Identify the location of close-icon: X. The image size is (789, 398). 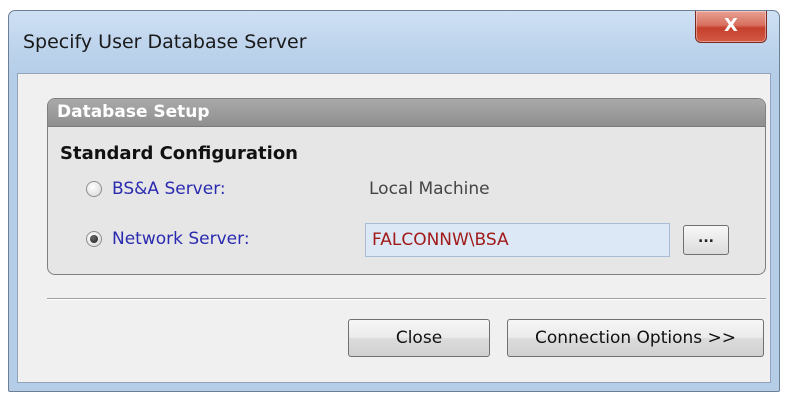
(731, 25).